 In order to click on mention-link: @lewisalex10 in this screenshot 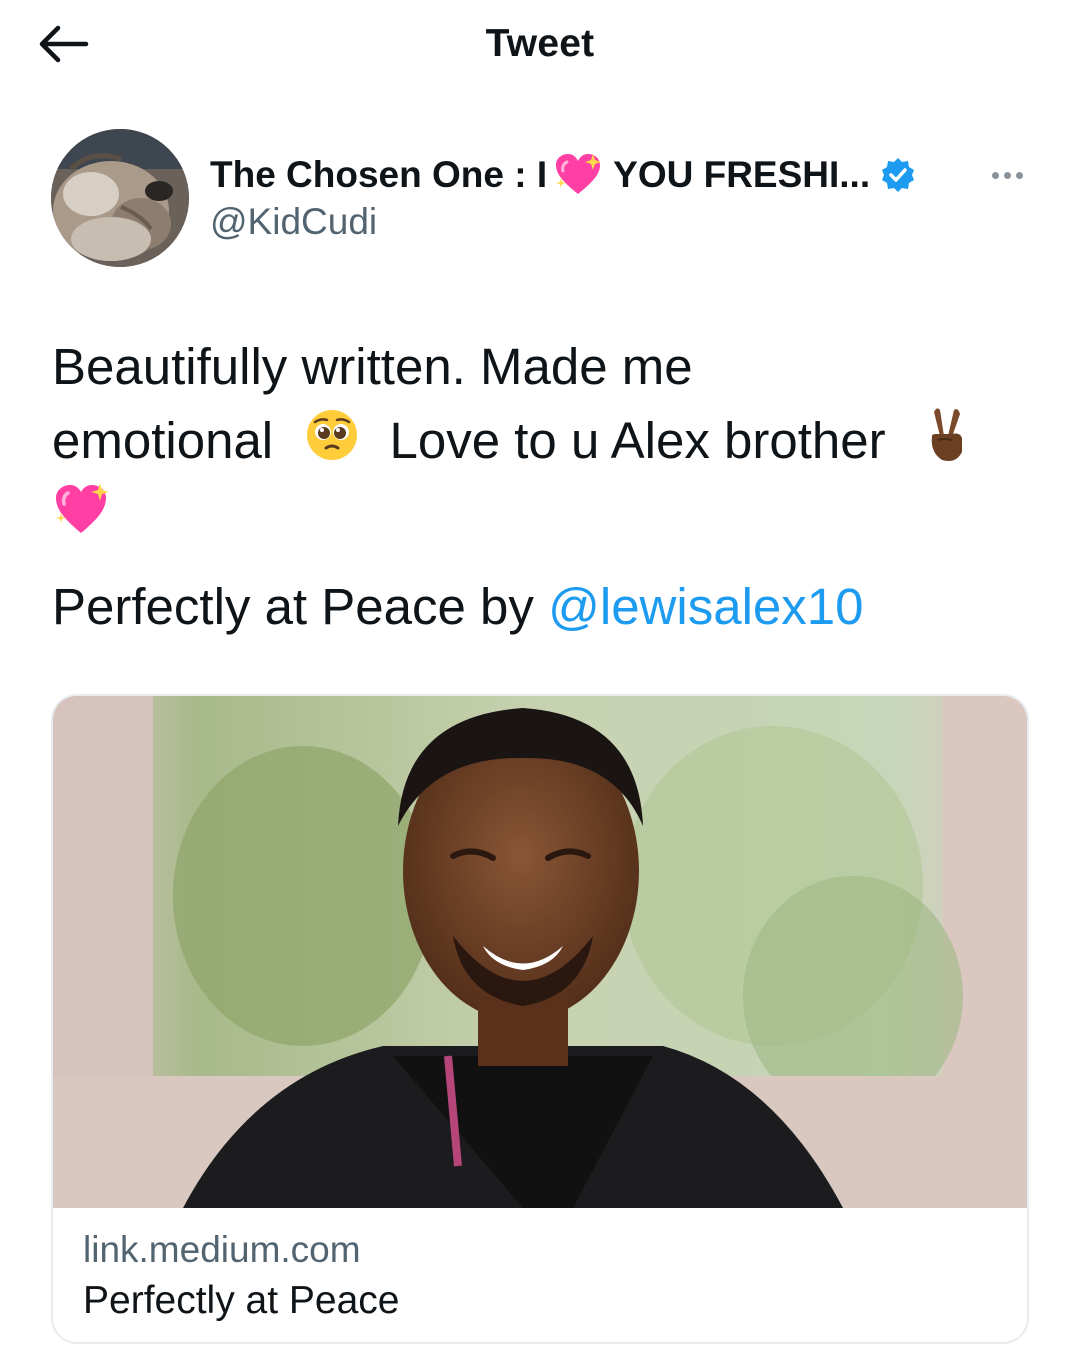, I will do `click(705, 606)`.